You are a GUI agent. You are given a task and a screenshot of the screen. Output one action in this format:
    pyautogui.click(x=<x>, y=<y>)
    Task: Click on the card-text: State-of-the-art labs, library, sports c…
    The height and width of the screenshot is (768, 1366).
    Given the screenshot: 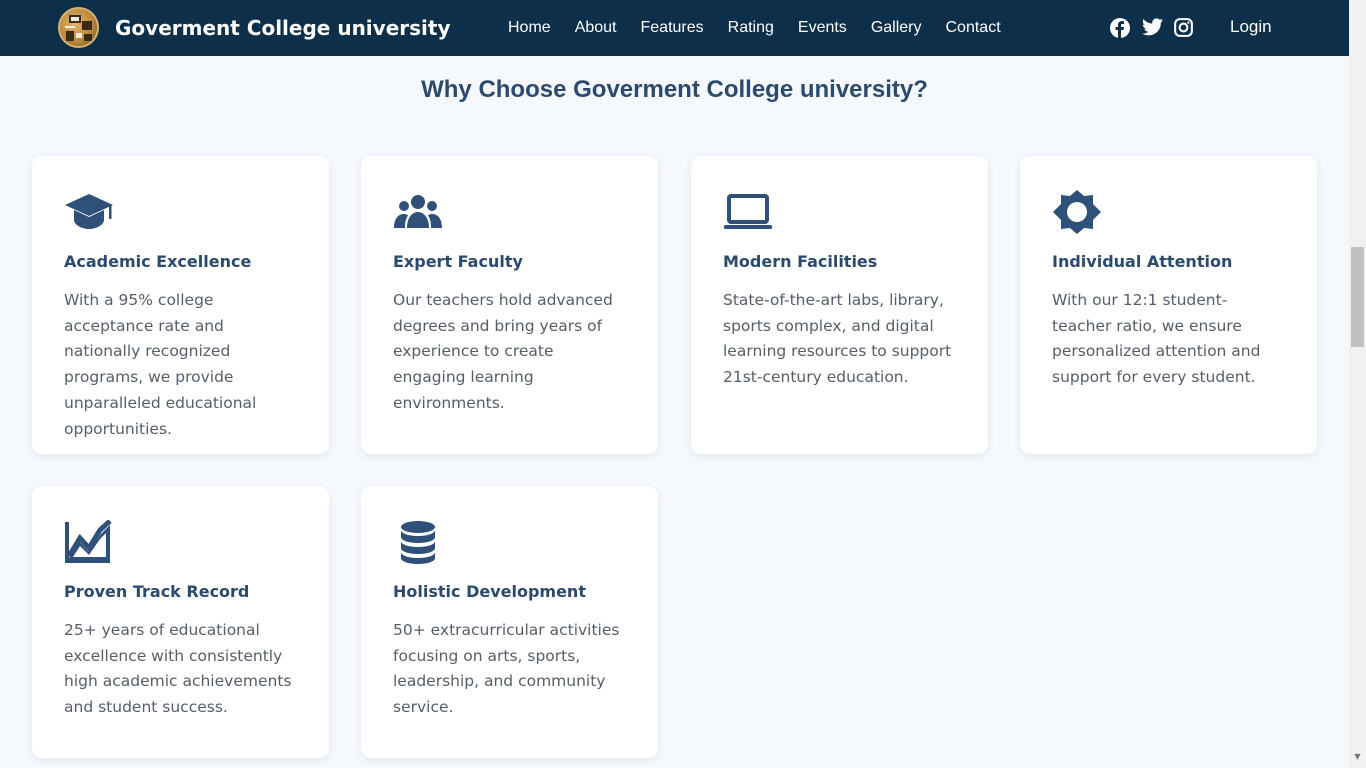 What is the action you would take?
    pyautogui.click(x=837, y=339)
    